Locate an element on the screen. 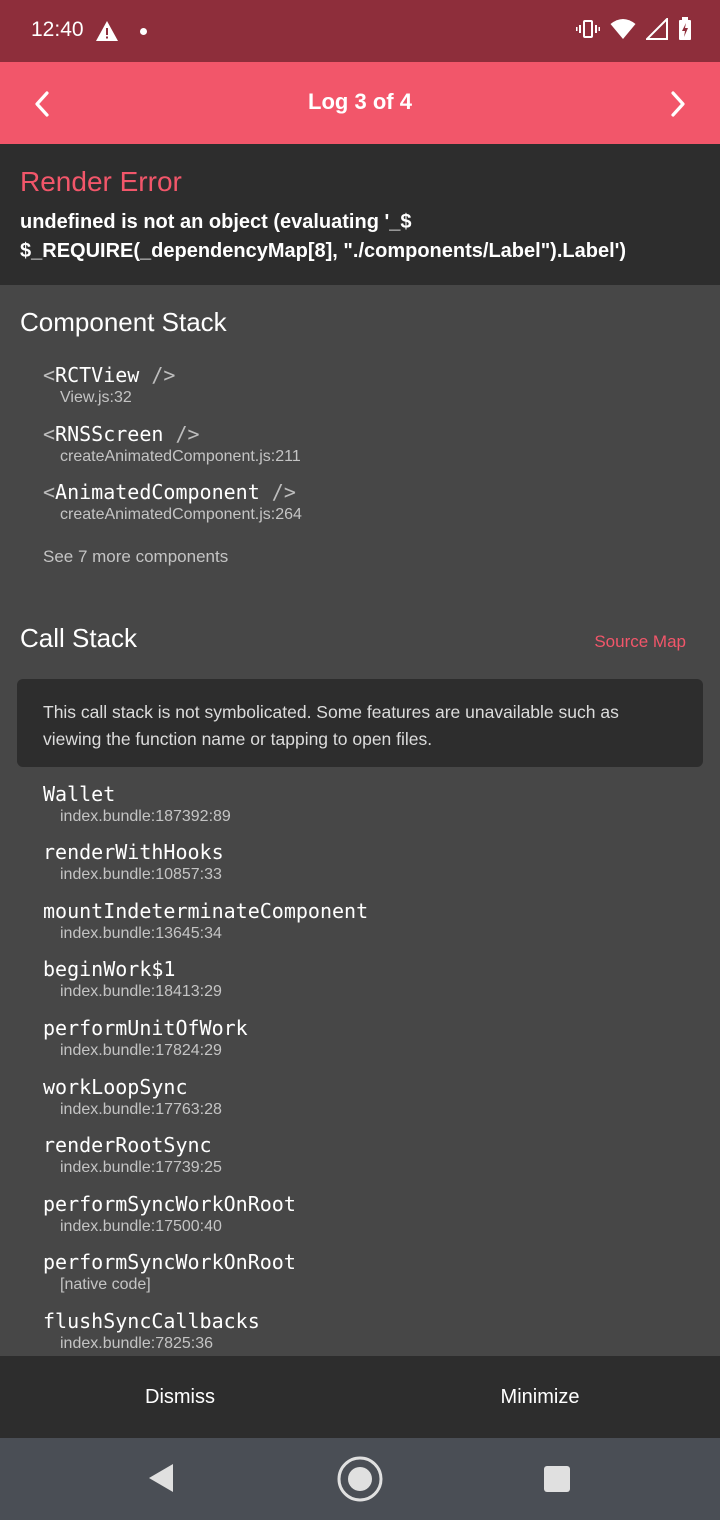 The height and width of the screenshot is (1520, 720). component-frame: <RCTView /> is located at coordinates (109, 375).